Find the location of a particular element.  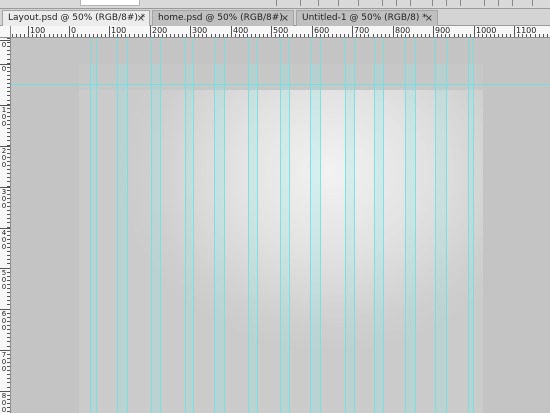

tab-layout-psd: Layout.psd @ 50% (RGB/8#) * × is located at coordinates (76, 18).